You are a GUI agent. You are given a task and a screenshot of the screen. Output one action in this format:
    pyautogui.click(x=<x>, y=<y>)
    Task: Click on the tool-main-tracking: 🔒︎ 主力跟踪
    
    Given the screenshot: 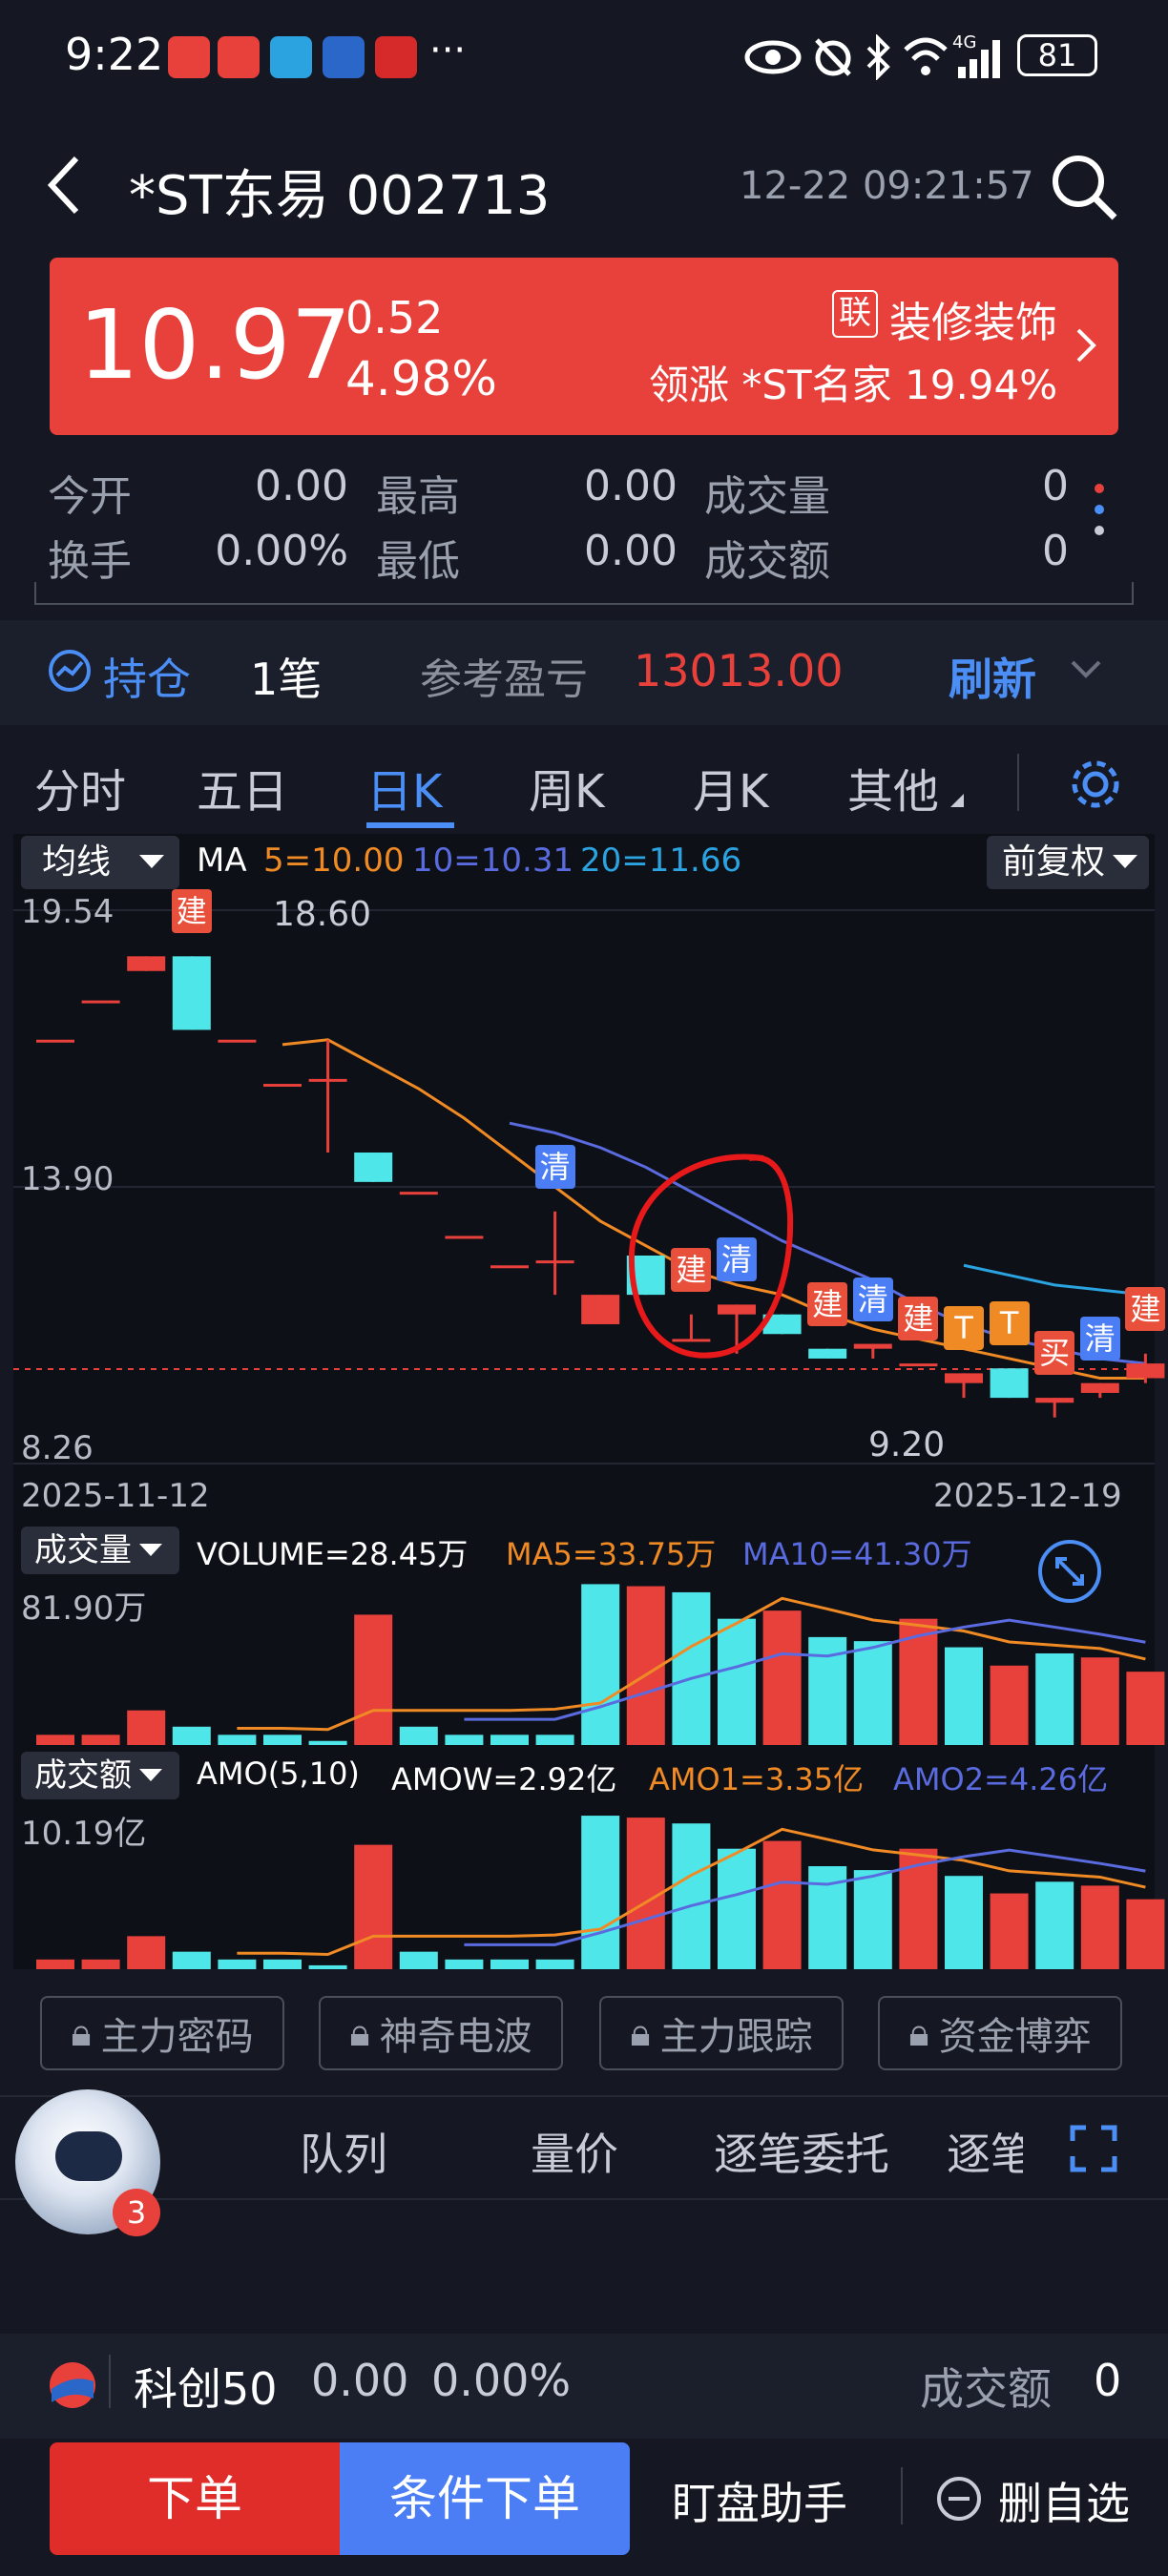 What is the action you would take?
    pyautogui.click(x=721, y=2033)
    